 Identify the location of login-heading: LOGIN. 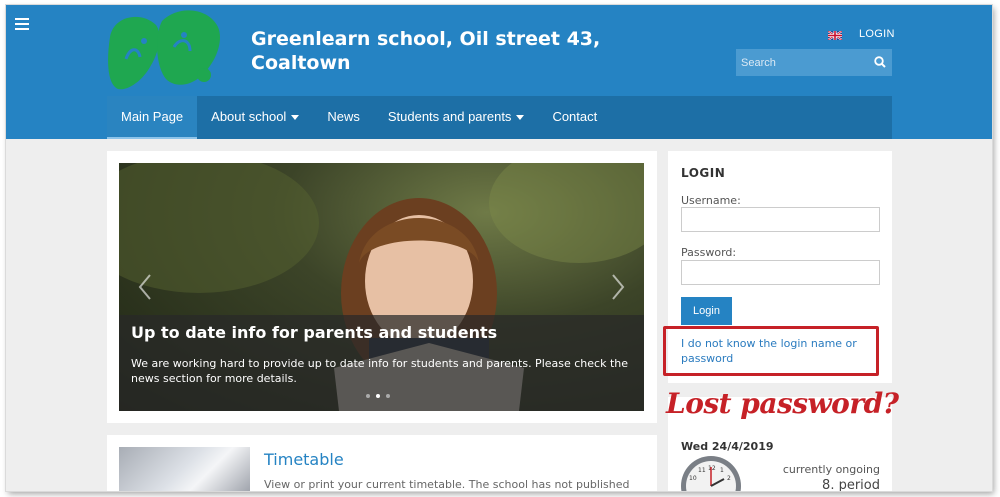
(703, 173).